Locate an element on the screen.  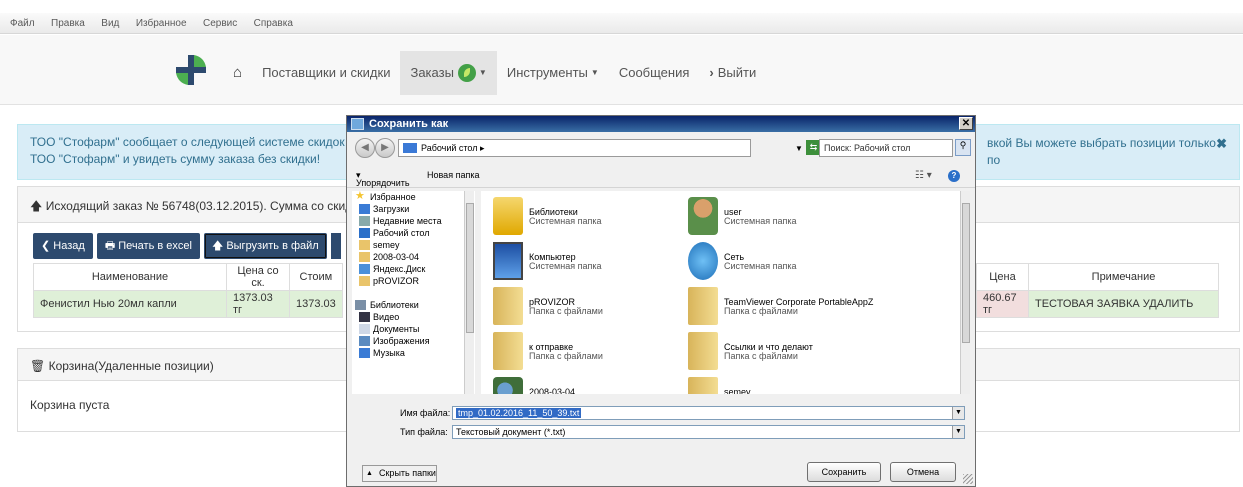
user-icon is located at coordinates (703, 216).